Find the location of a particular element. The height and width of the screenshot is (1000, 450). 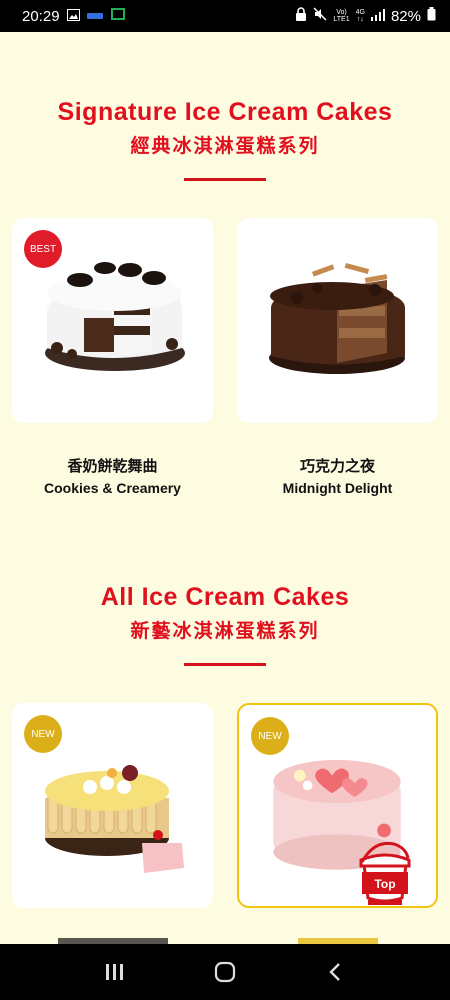

ice-cream-bucket-icon: Top is located at coordinates (385, 873).